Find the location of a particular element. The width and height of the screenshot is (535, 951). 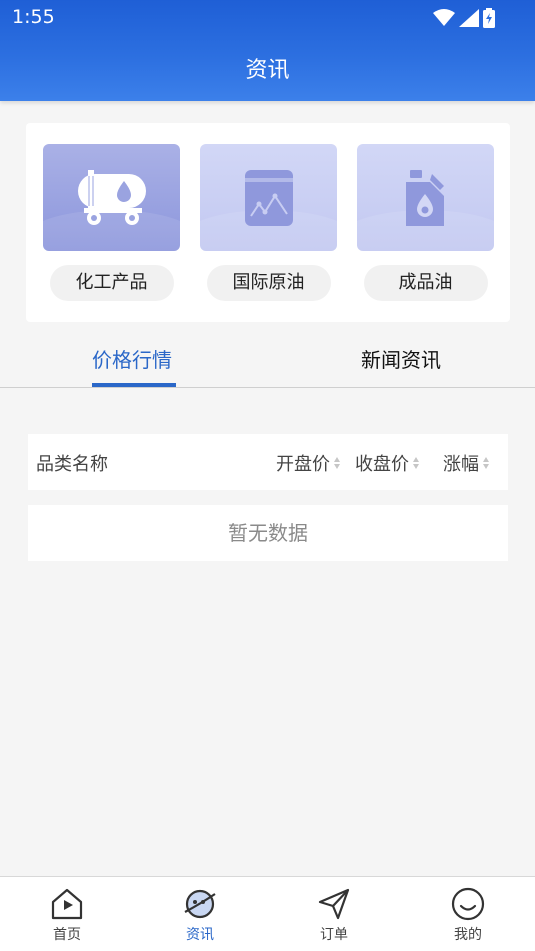

table-header: 品类名称 开盘价 收盘价 涨幅 is located at coordinates (268, 462).